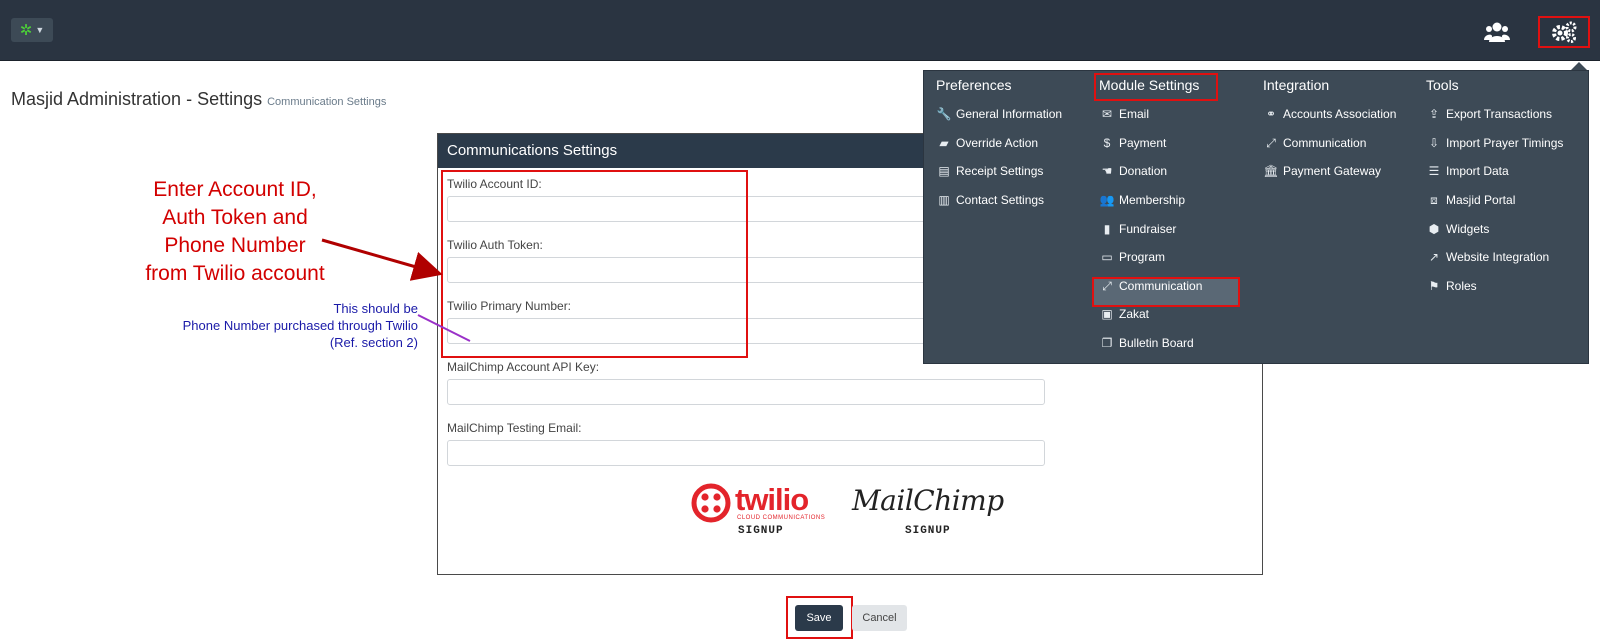 The image size is (1600, 639). Describe the element at coordinates (1148, 229) in the screenshot. I see `menu-item-label: Fundraiser` at that location.